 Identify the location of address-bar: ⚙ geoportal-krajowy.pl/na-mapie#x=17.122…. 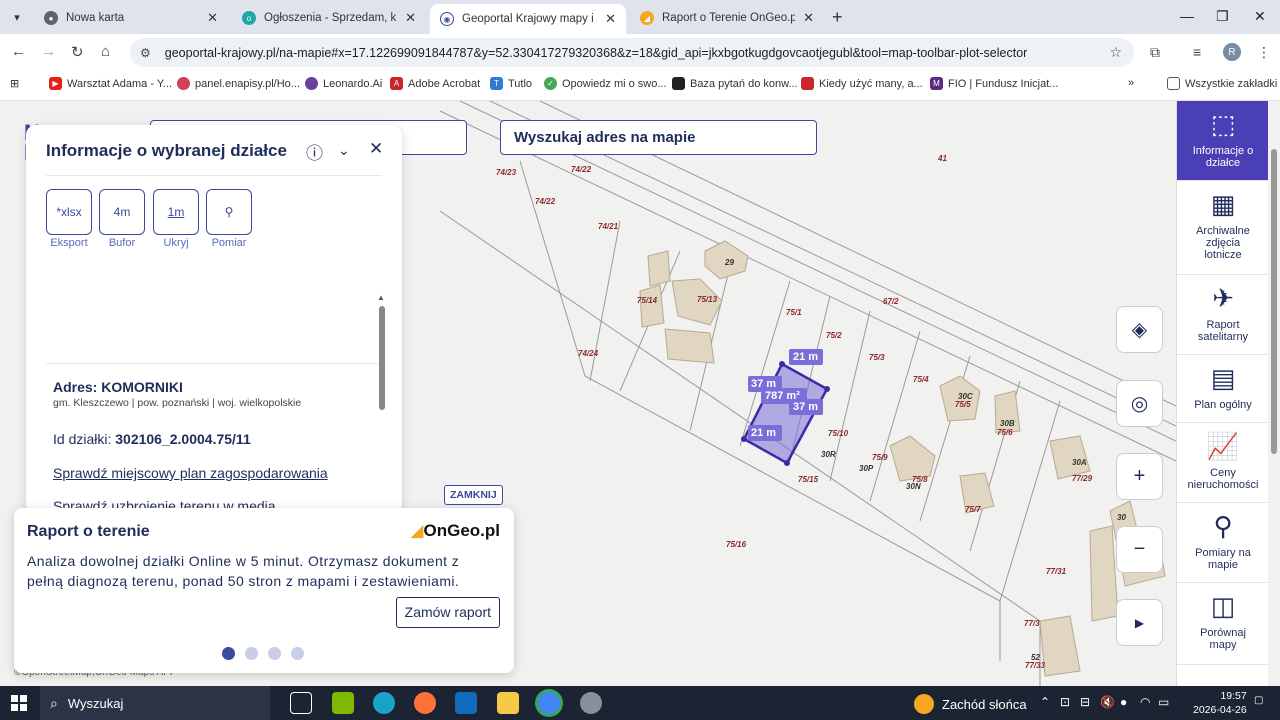
(632, 52).